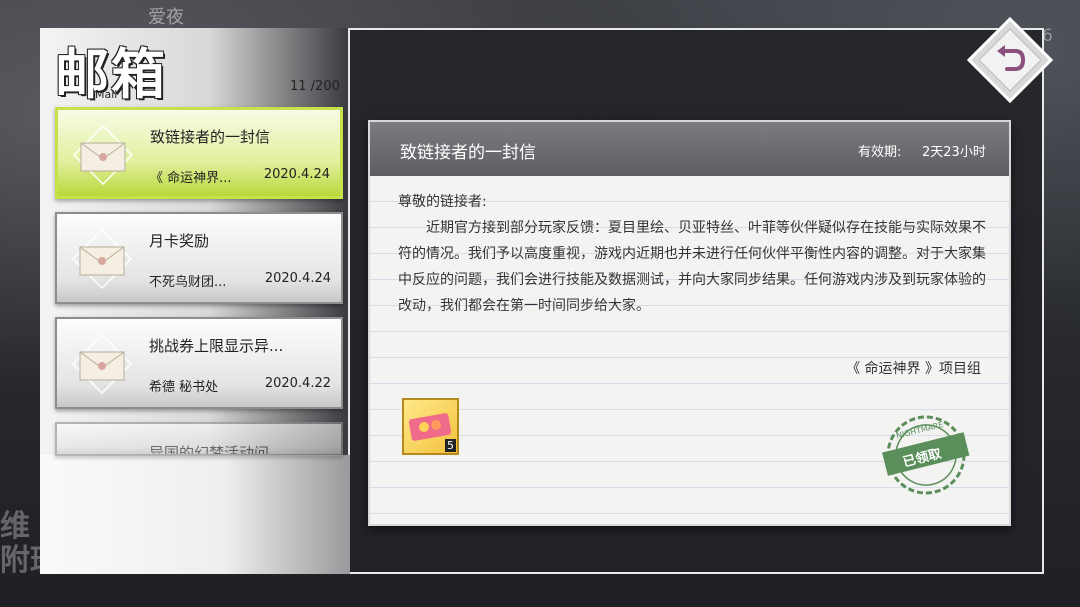 The width and height of the screenshot is (1080, 607). What do you see at coordinates (450, 445) in the screenshot?
I see `reward-quantity: 5` at bounding box center [450, 445].